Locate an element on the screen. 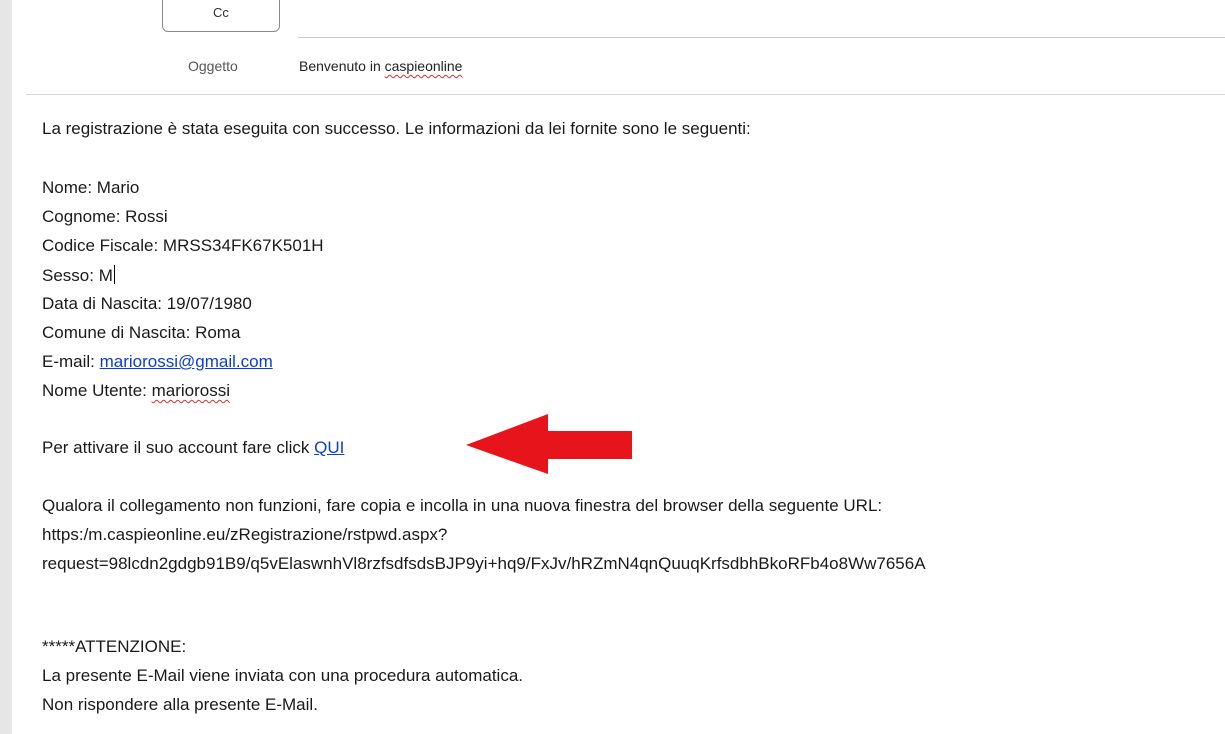  info-sesso-text: Sesso: M is located at coordinates (77, 275).